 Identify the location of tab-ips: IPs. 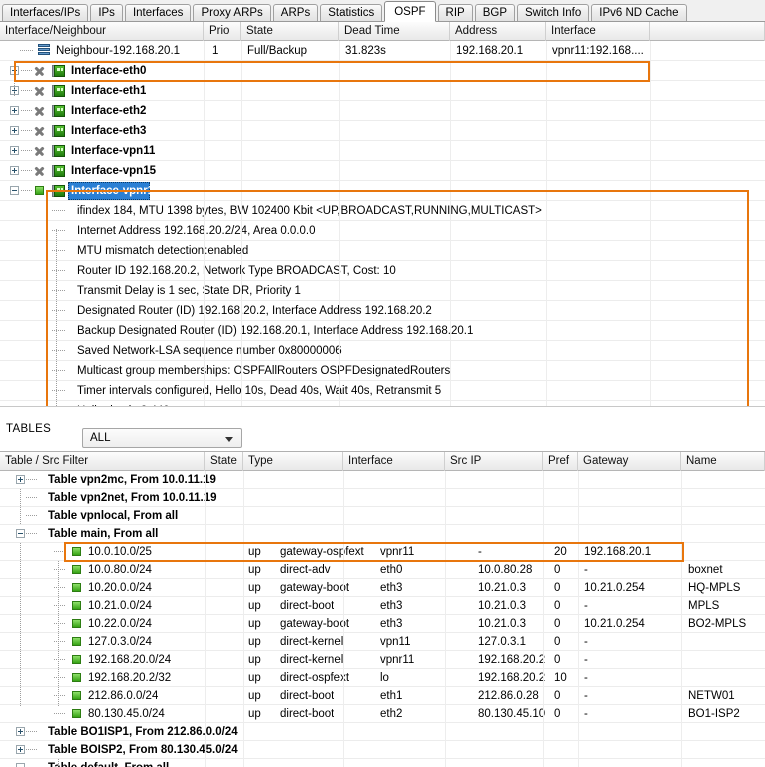
(106, 12).